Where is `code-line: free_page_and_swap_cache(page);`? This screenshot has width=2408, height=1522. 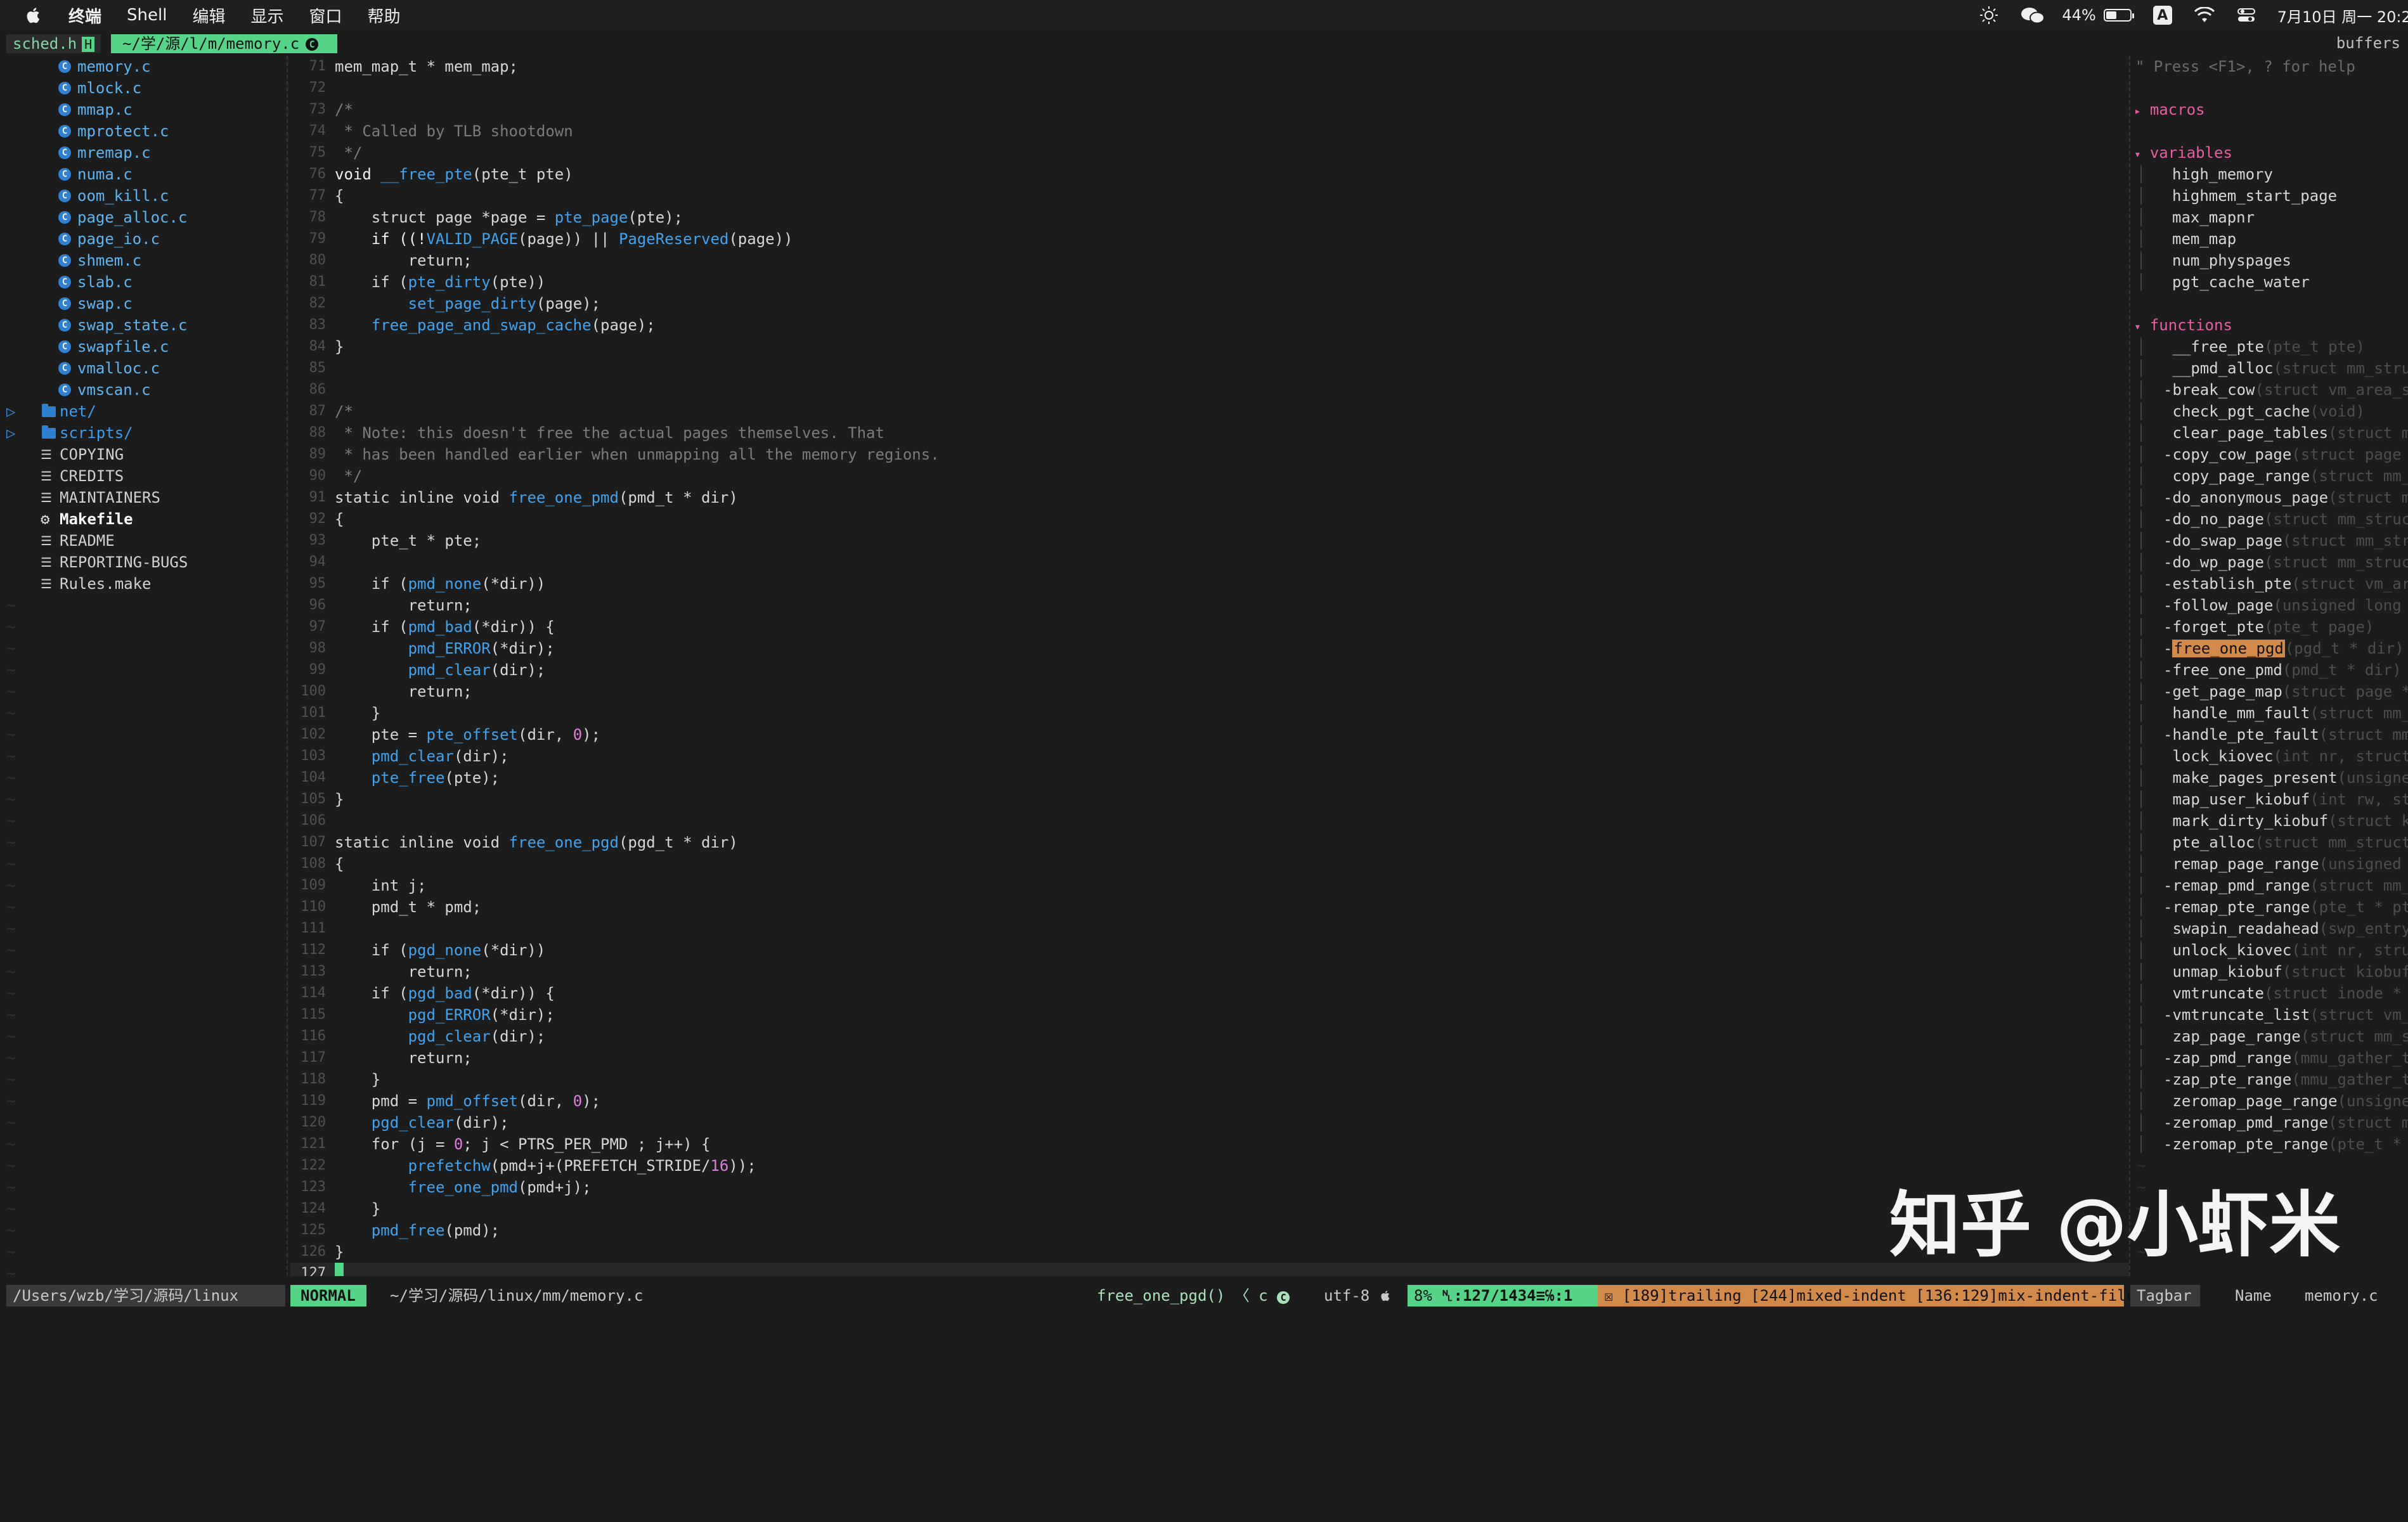
code-line: free_page_and_swap_cache(page); is located at coordinates (496, 325).